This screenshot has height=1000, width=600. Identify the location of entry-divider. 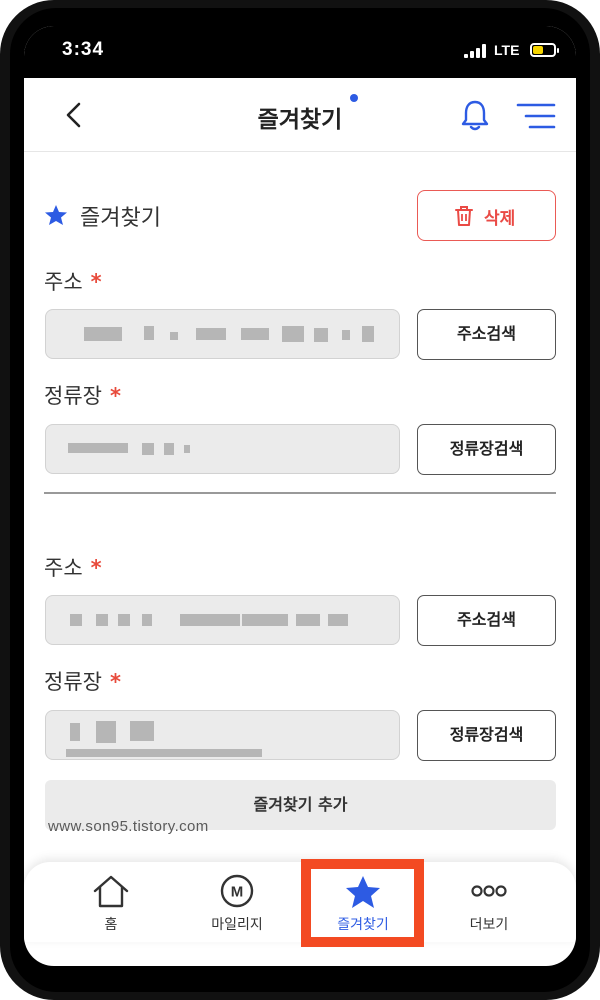
(300, 493).